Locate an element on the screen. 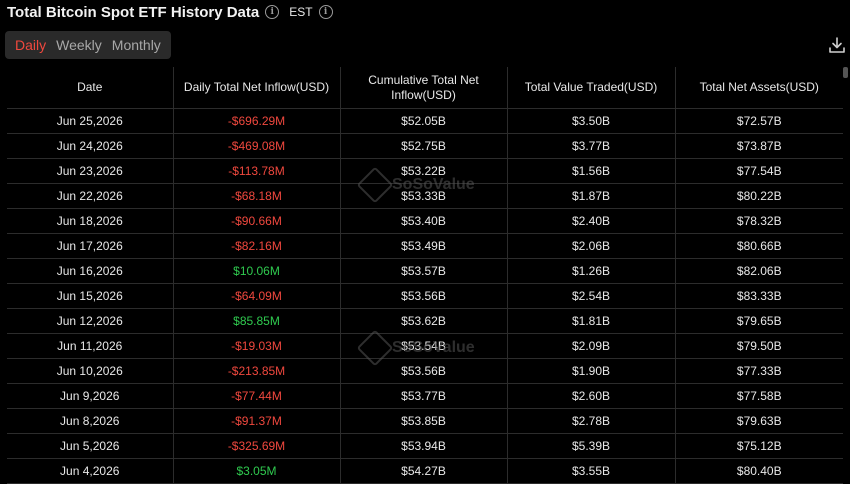 This screenshot has width=850, height=484. cell-date: Jun 4,2026 is located at coordinates (90, 471).